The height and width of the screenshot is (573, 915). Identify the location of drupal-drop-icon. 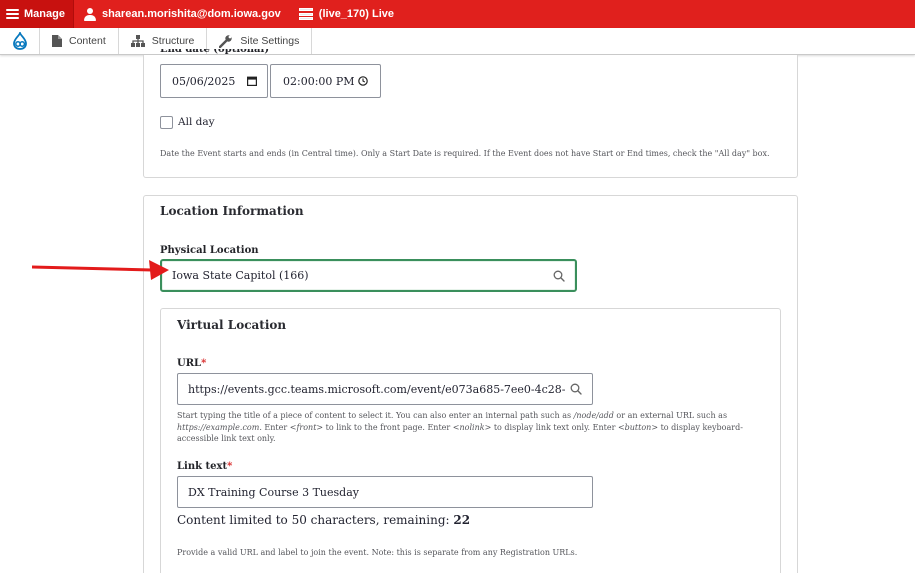
(19, 41).